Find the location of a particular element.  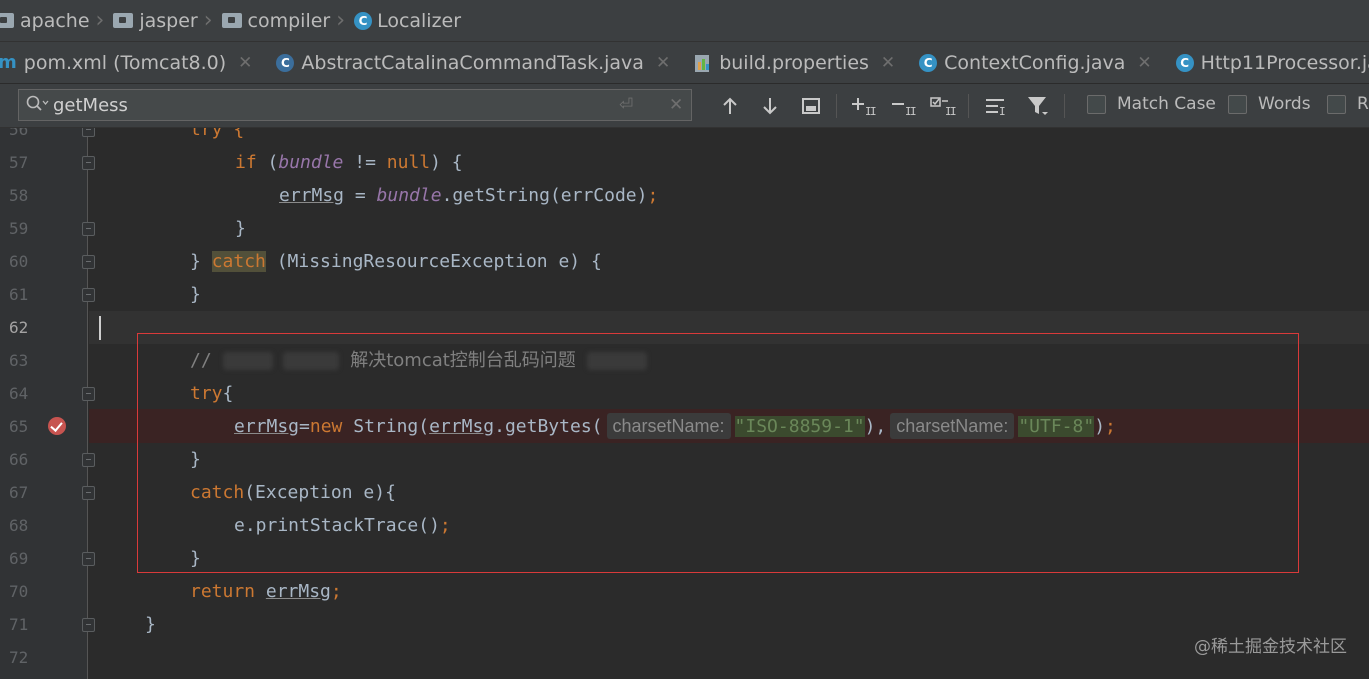

regex-checkbox: R is located at coordinates (1348, 104).